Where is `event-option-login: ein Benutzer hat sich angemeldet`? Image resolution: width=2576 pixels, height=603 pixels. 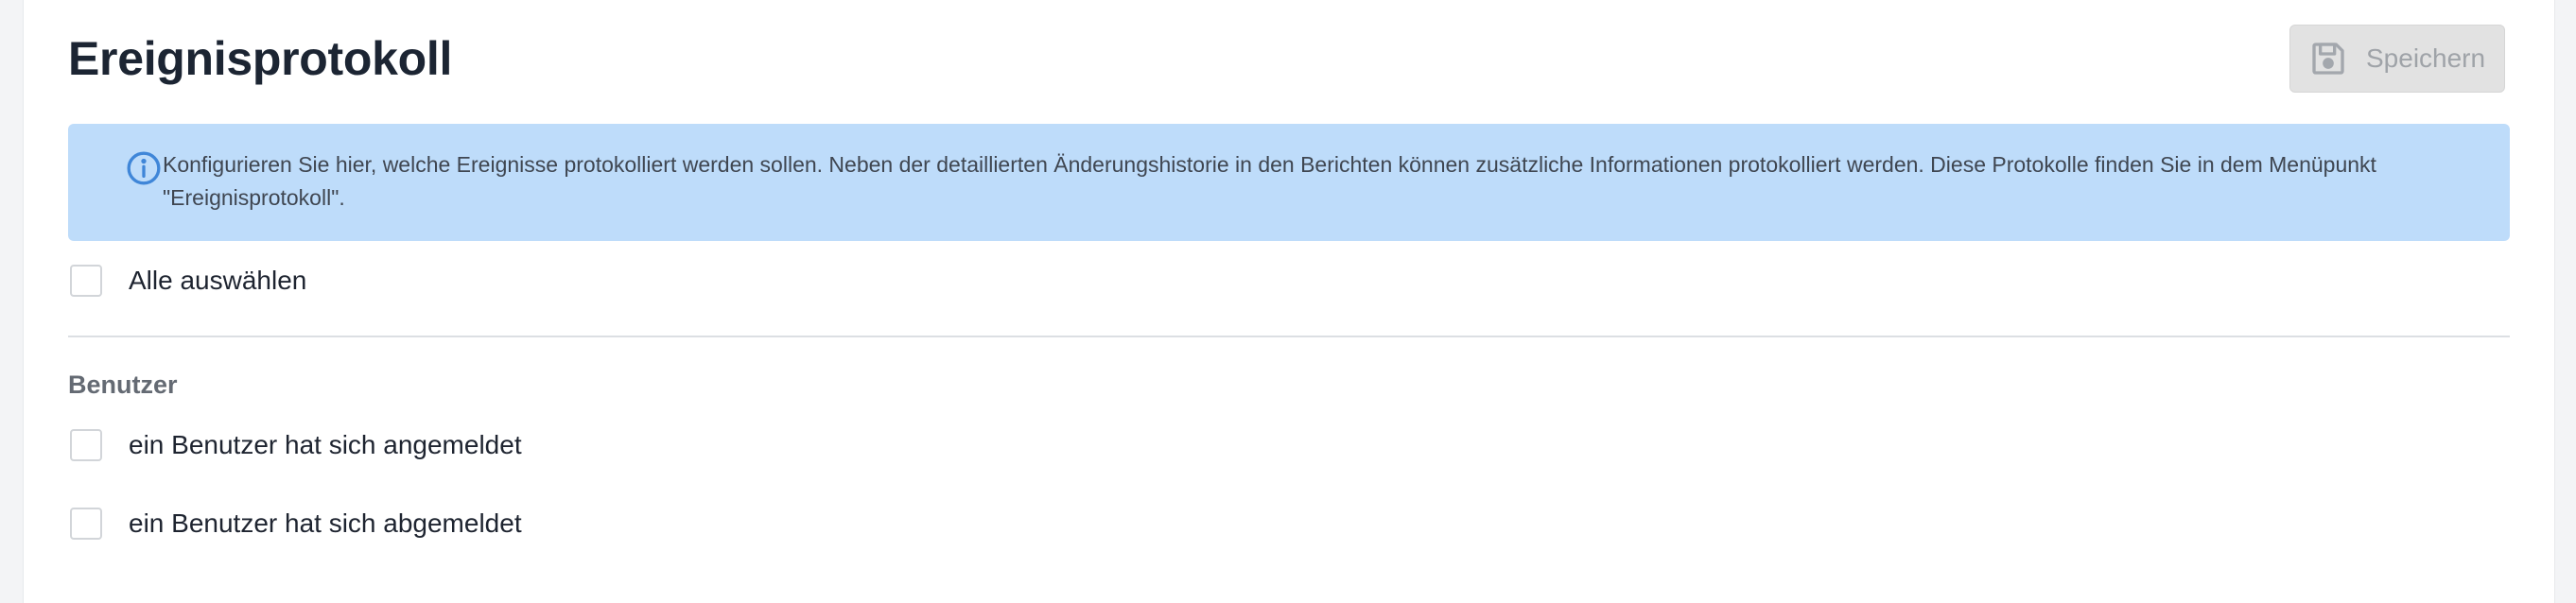 event-option-login: ein Benutzer hat sich angemeldet is located at coordinates (296, 445).